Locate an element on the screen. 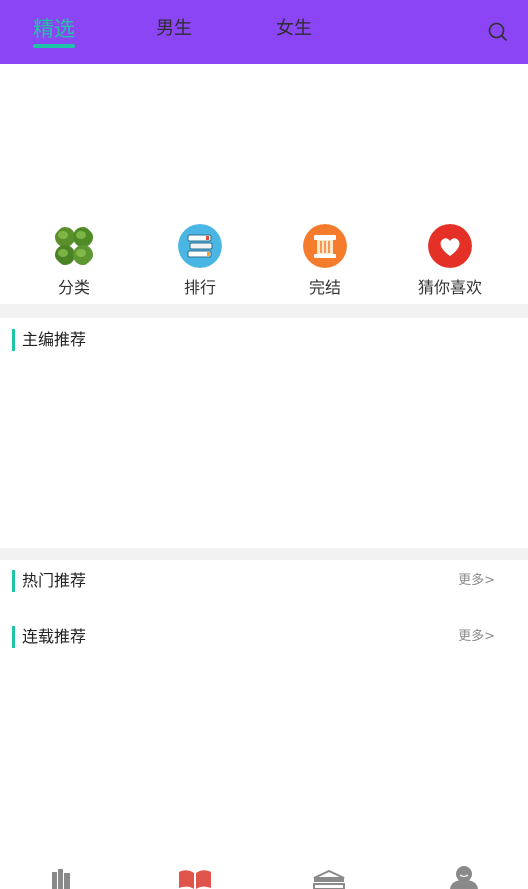  category-completed: 完结 is located at coordinates (325, 261).